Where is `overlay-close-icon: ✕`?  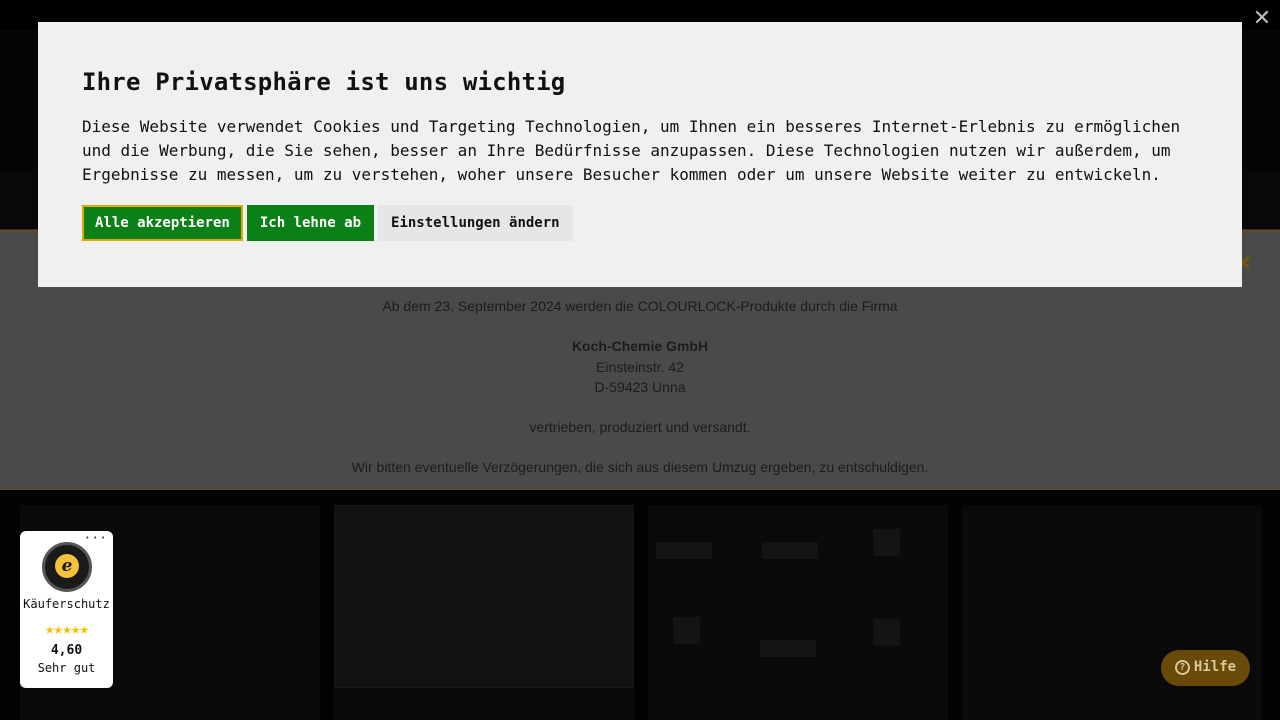
overlay-close-icon: ✕ is located at coordinates (1262, 18).